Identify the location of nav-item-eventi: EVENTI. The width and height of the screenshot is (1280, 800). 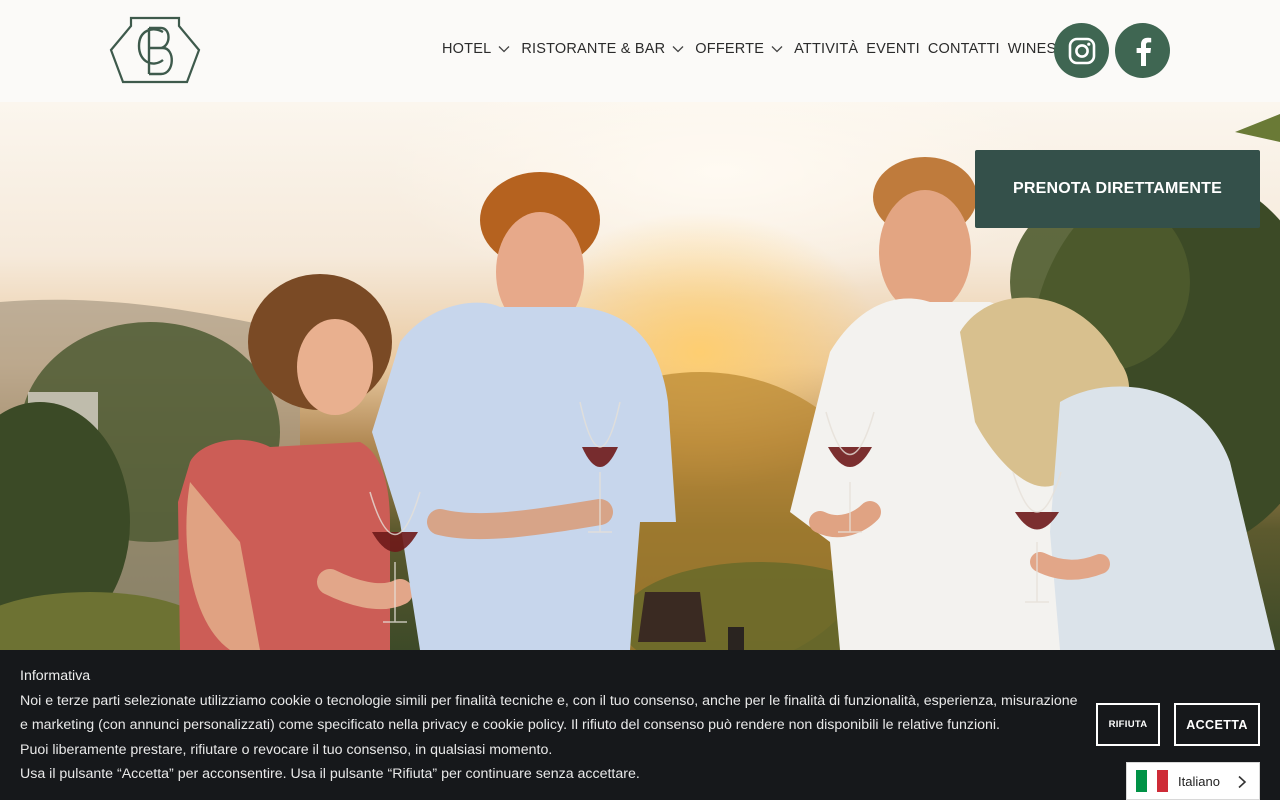
(893, 49).